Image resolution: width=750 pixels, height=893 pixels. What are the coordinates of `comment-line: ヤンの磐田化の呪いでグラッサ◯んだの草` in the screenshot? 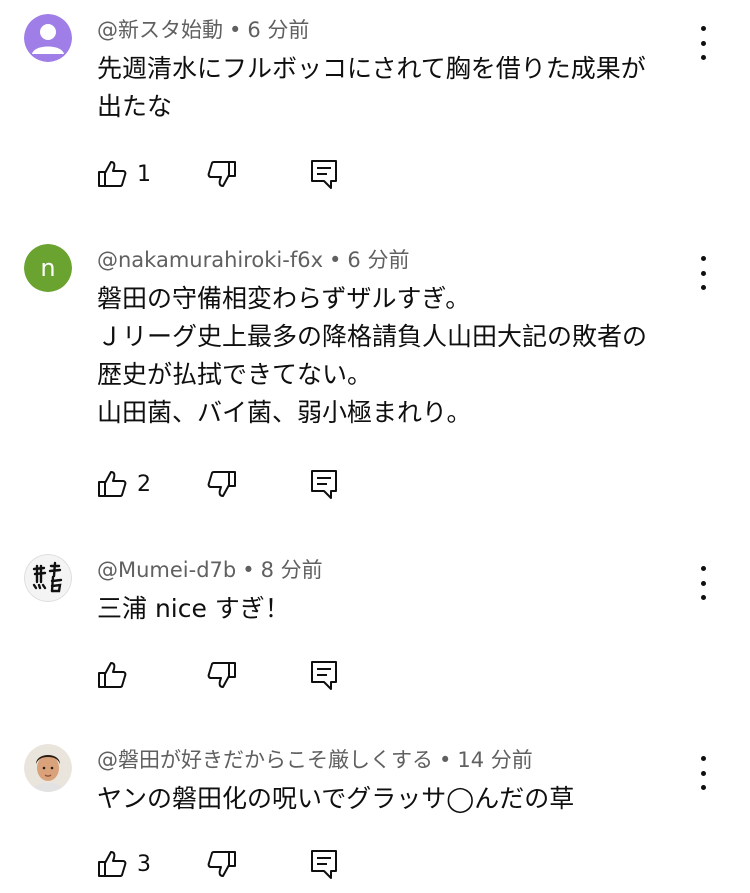 It's located at (336, 798).